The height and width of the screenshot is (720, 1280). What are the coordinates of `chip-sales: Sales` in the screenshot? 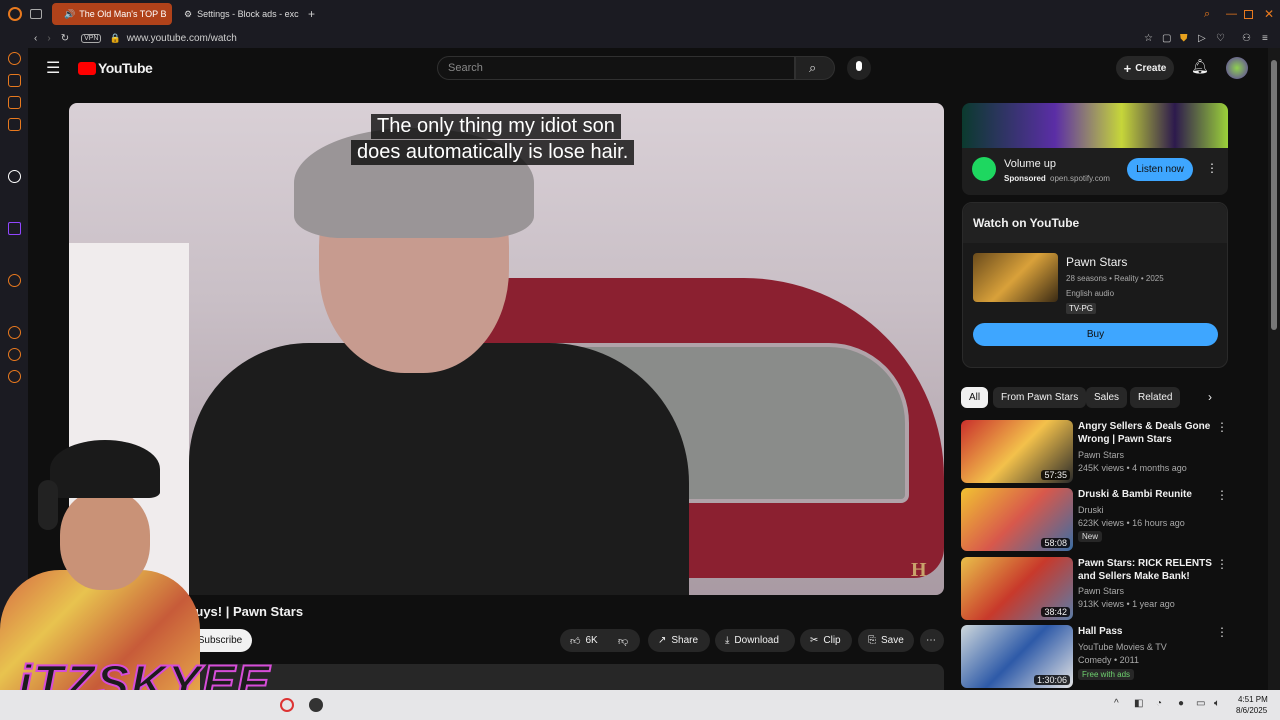 It's located at (1107, 397).